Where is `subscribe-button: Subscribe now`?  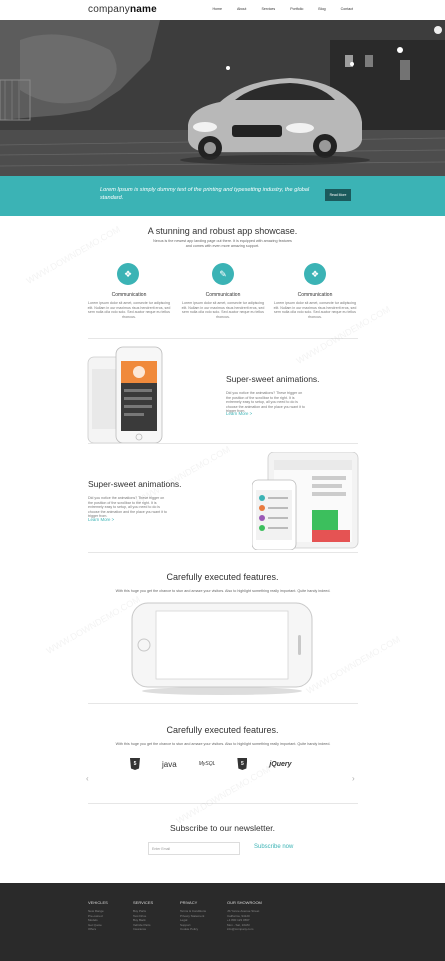 subscribe-button: Subscribe now is located at coordinates (273, 847).